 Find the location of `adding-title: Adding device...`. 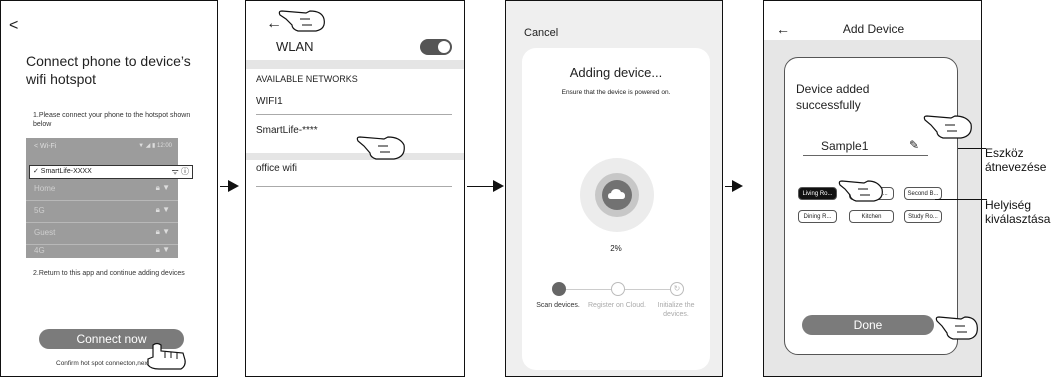

adding-title: Adding device... is located at coordinates (616, 72).